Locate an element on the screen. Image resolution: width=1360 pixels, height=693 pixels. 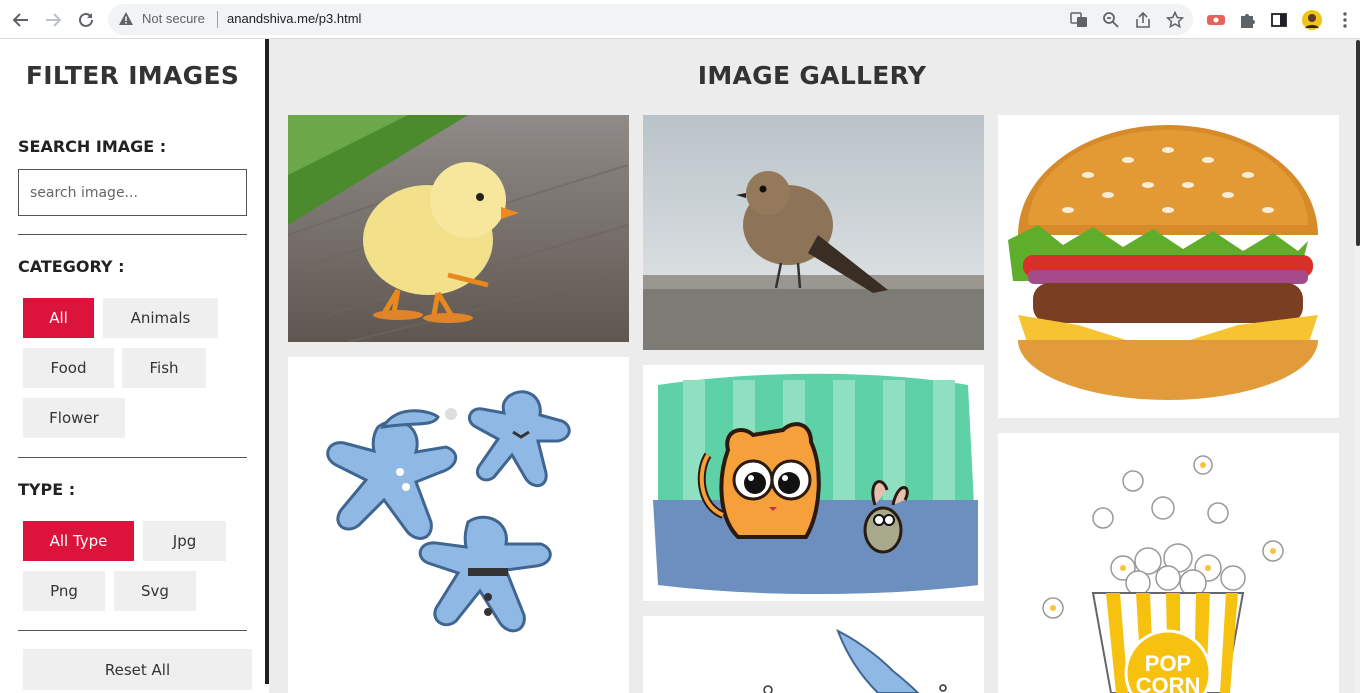
page-scrollbar-thumb is located at coordinates (1358, 143).